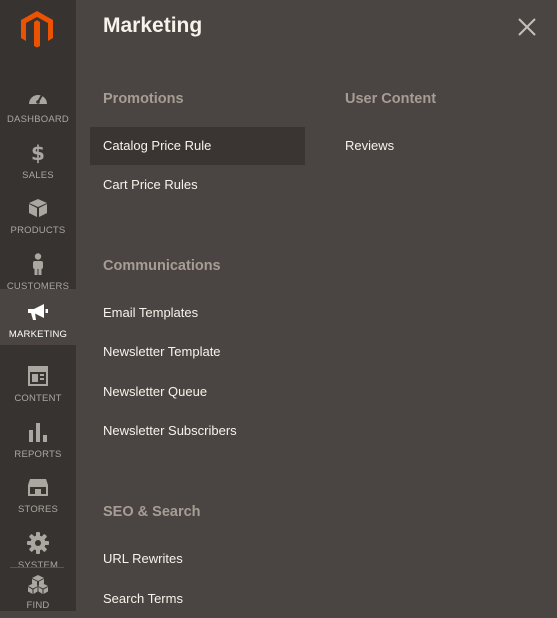 The width and height of the screenshot is (557, 618). I want to click on panel-title: Marketing, so click(153, 25).